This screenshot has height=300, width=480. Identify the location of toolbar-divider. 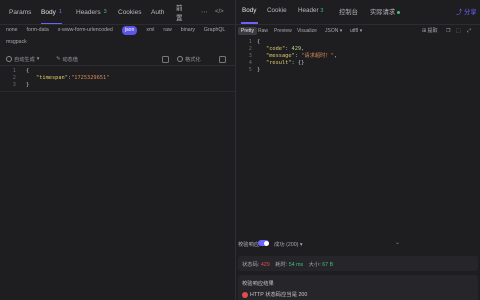
(117, 65).